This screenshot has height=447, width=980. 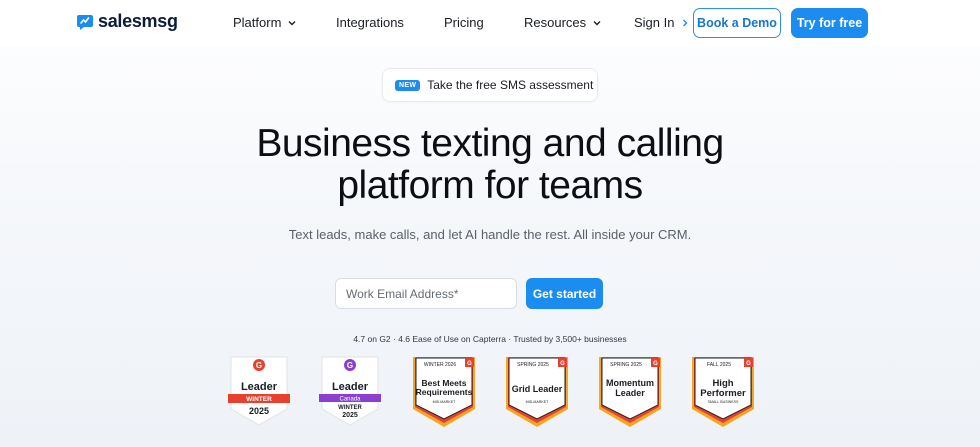 I want to click on badge-title-2: Leader, so click(x=630, y=393).